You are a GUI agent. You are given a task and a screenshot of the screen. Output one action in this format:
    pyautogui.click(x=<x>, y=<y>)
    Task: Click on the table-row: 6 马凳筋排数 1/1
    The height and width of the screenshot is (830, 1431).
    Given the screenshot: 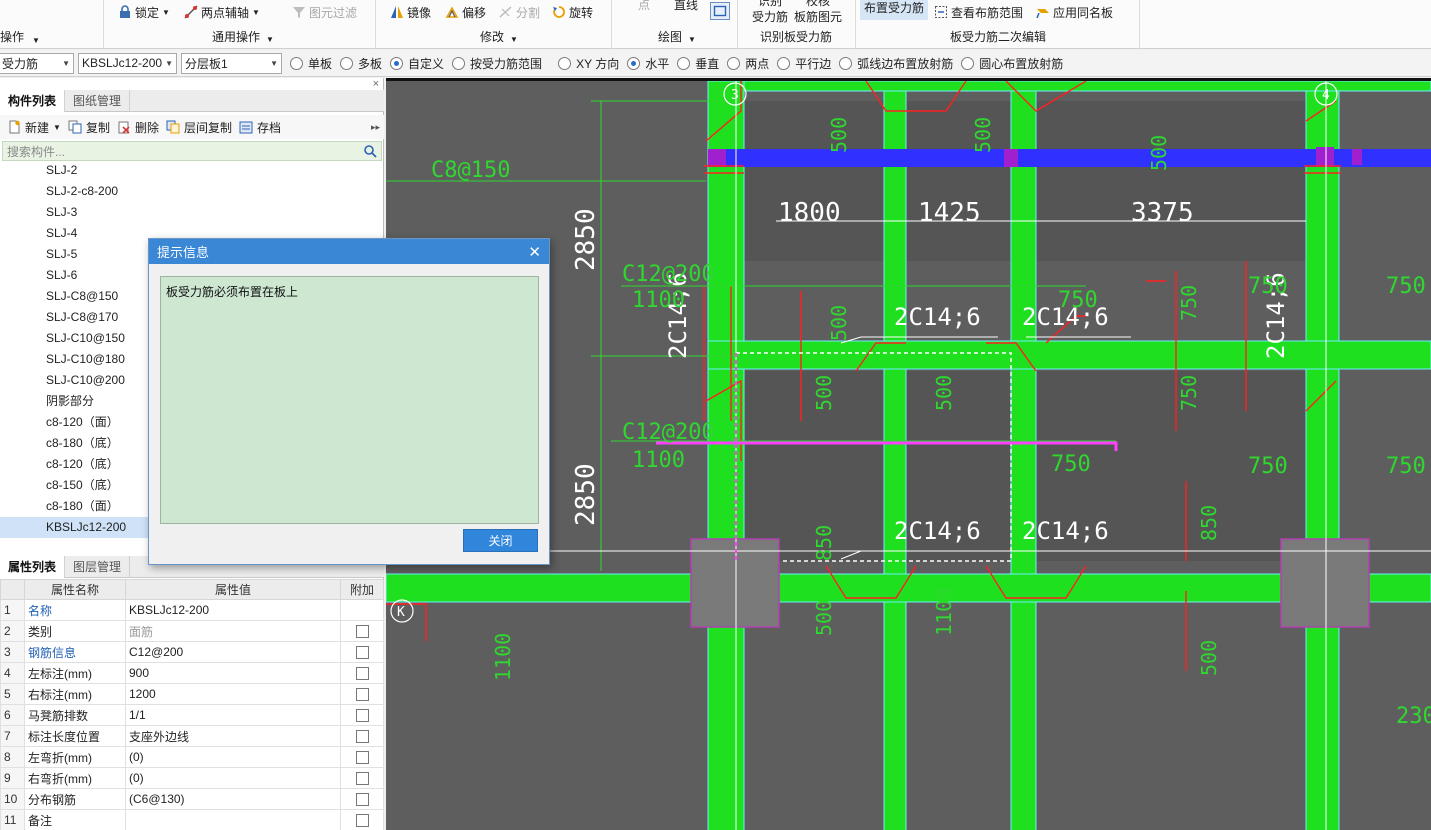 What is the action you would take?
    pyautogui.click(x=192, y=715)
    